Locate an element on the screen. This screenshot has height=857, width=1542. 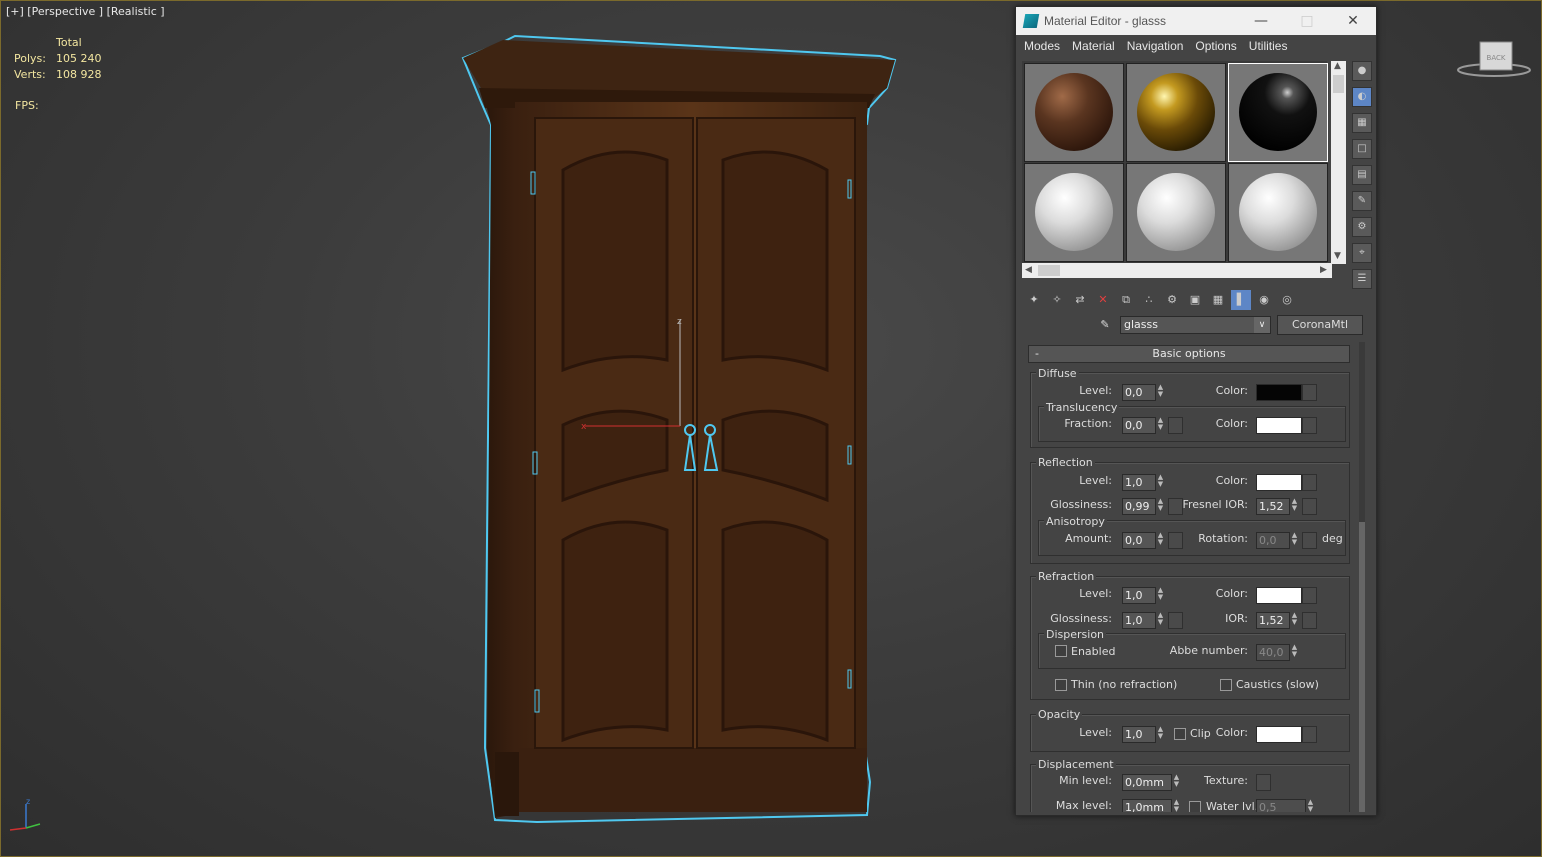
translucency-color-swatch is located at coordinates (1279, 425).